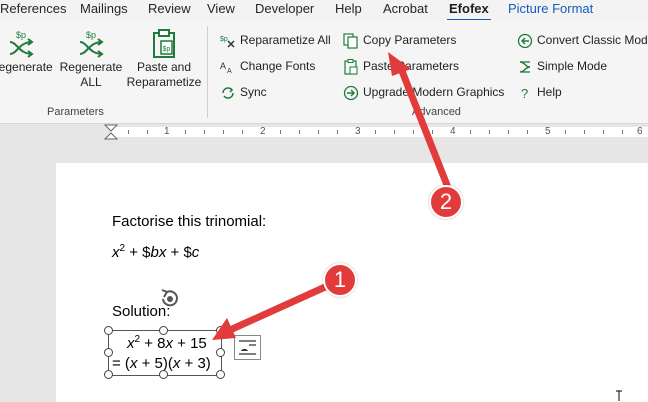  I want to click on callout-badge-2: 2, so click(446, 202).